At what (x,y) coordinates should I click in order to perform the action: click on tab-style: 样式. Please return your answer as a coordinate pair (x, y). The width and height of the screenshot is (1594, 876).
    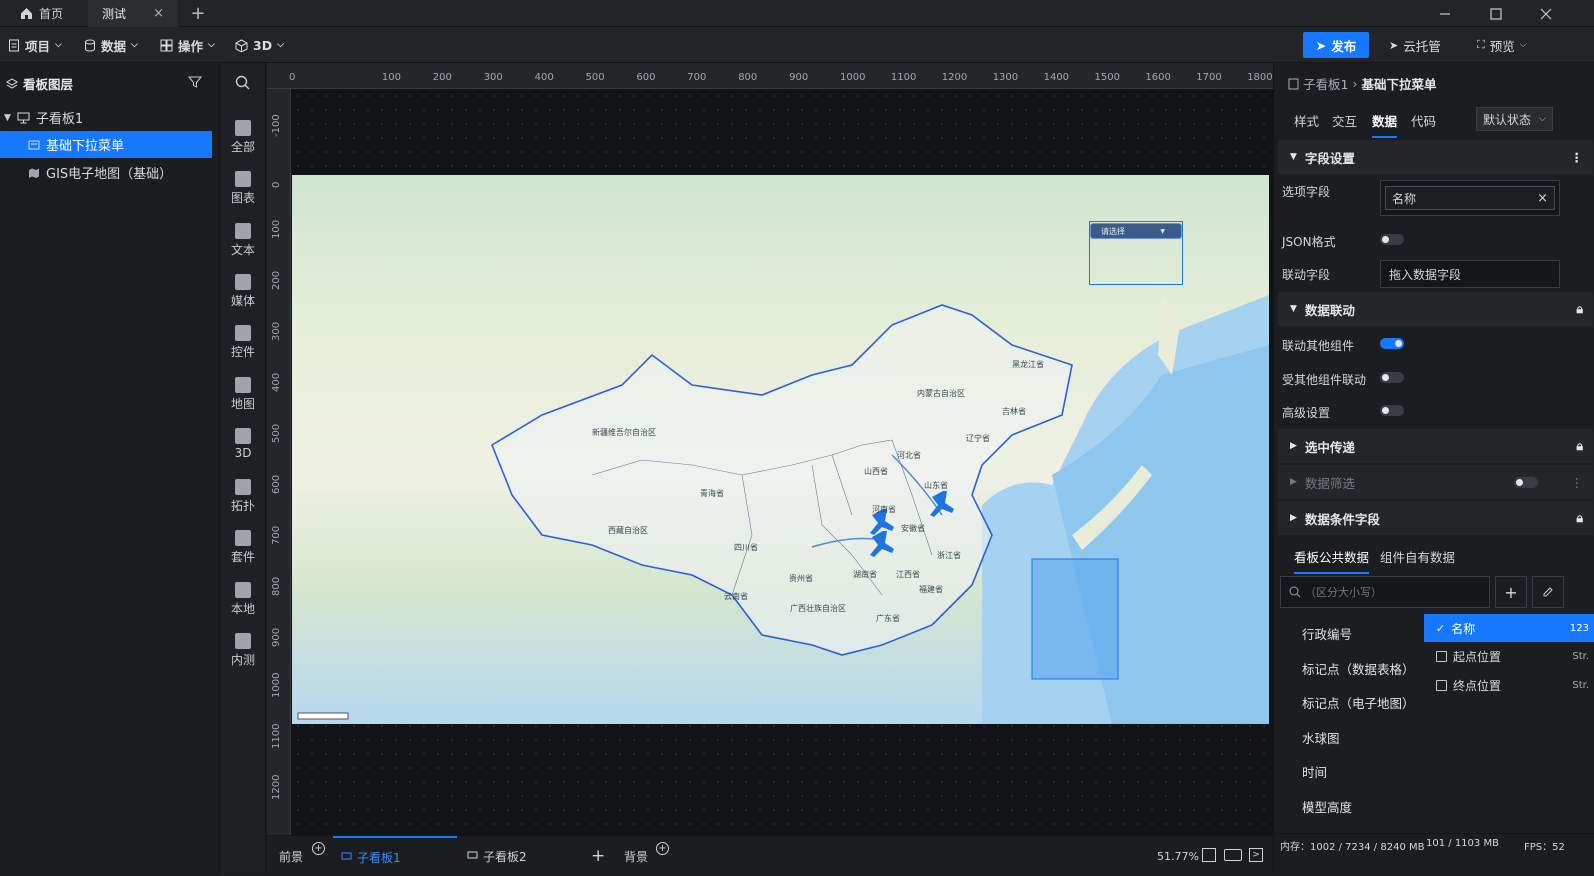
    Looking at the image, I should click on (1306, 120).